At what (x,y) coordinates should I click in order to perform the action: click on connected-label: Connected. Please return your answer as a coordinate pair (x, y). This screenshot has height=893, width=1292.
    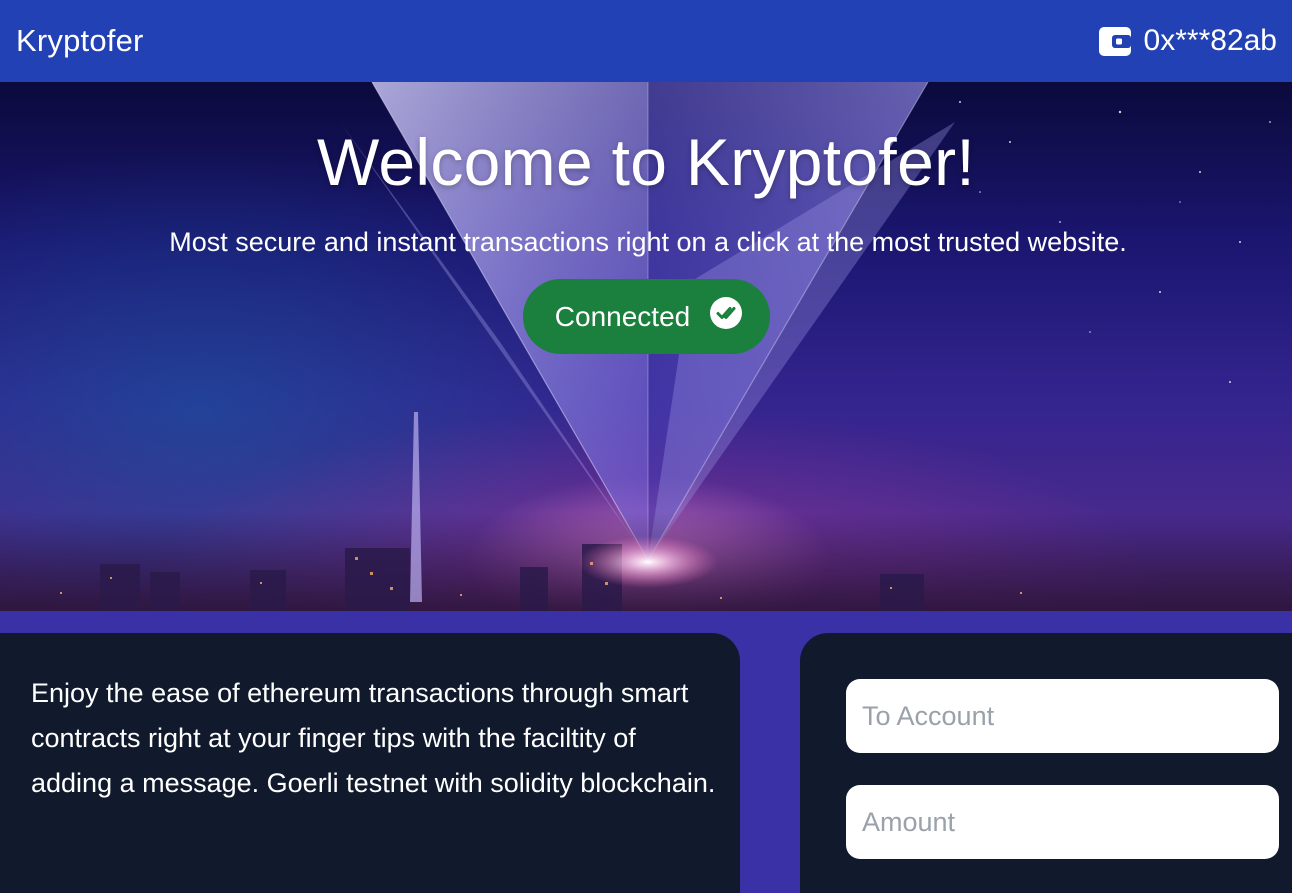
    Looking at the image, I should click on (622, 316).